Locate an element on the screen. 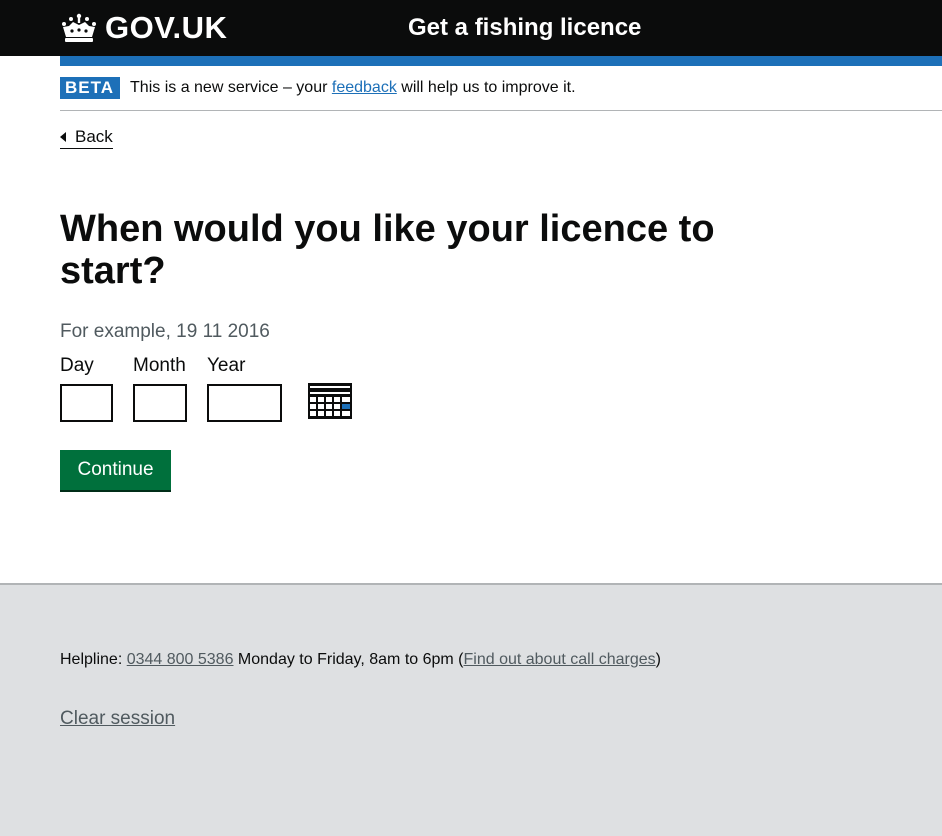 This screenshot has height=836, width=942. service-name: Get a fishing licence is located at coordinates (524, 28).